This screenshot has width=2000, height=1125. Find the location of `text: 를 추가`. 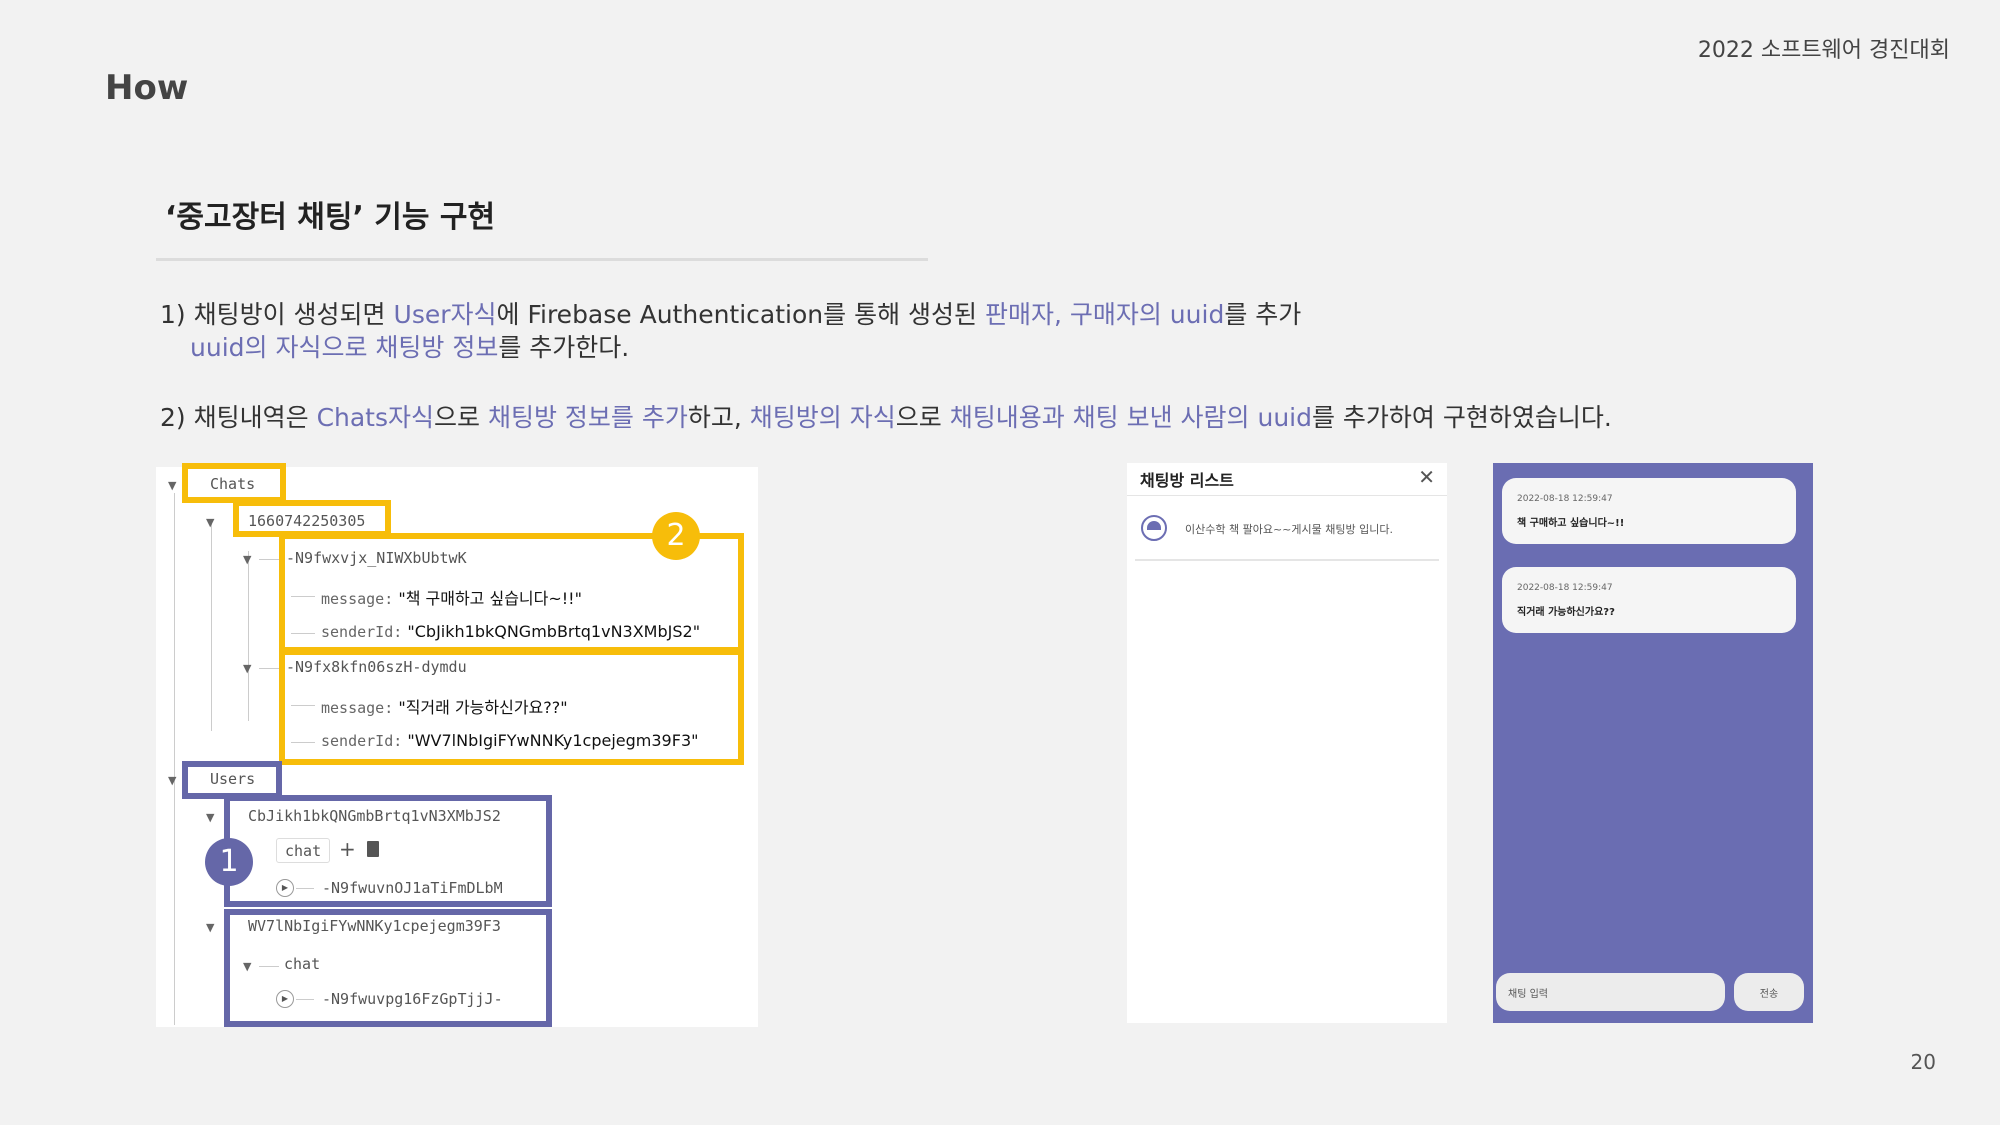

text: 를 추가 is located at coordinates (1263, 314).